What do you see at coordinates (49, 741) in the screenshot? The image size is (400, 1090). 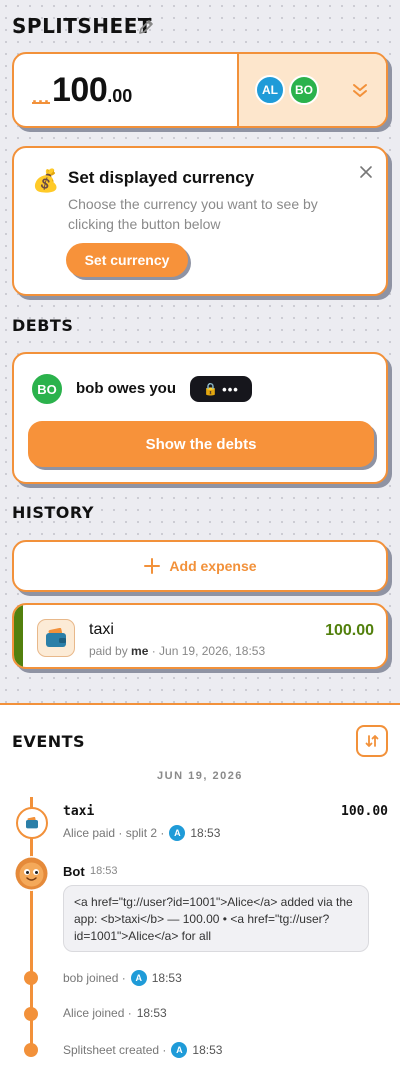 I see `events-heading: EVENTS` at bounding box center [49, 741].